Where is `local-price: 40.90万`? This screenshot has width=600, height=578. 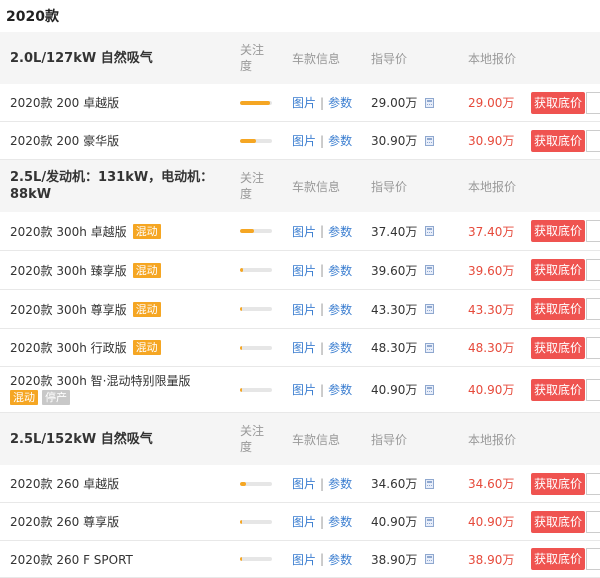 local-price: 40.90万 is located at coordinates (491, 522).